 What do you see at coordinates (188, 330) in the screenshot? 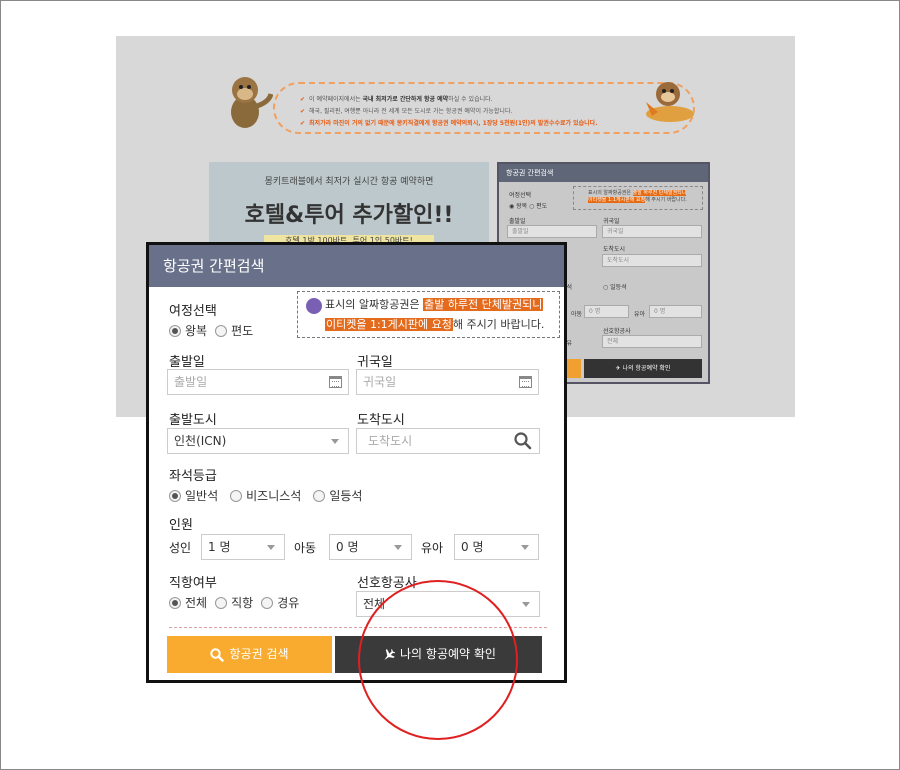
I see `trip-round-radio: 왕복` at bounding box center [188, 330].